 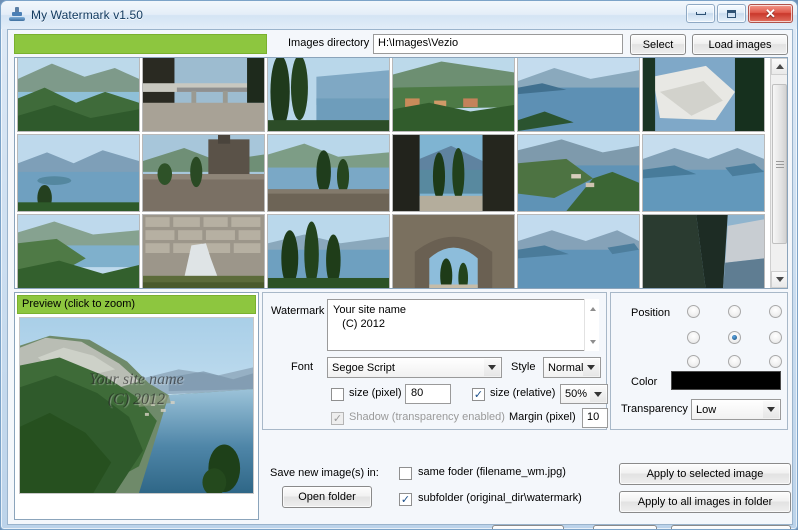 What do you see at coordinates (428, 394) in the screenshot?
I see `size-pixel-input: 80` at bounding box center [428, 394].